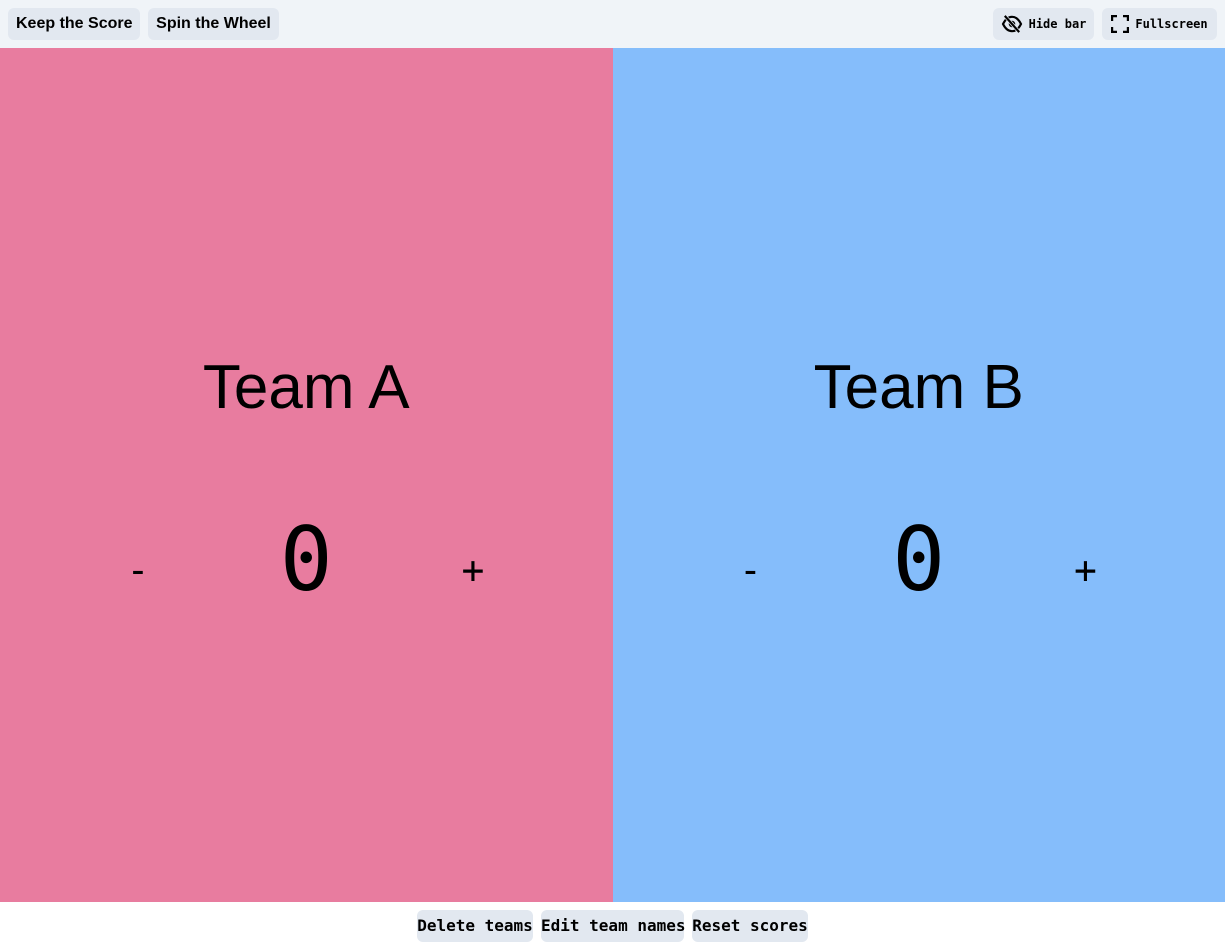  What do you see at coordinates (918, 387) in the screenshot?
I see `team-b-name: Team B` at bounding box center [918, 387].